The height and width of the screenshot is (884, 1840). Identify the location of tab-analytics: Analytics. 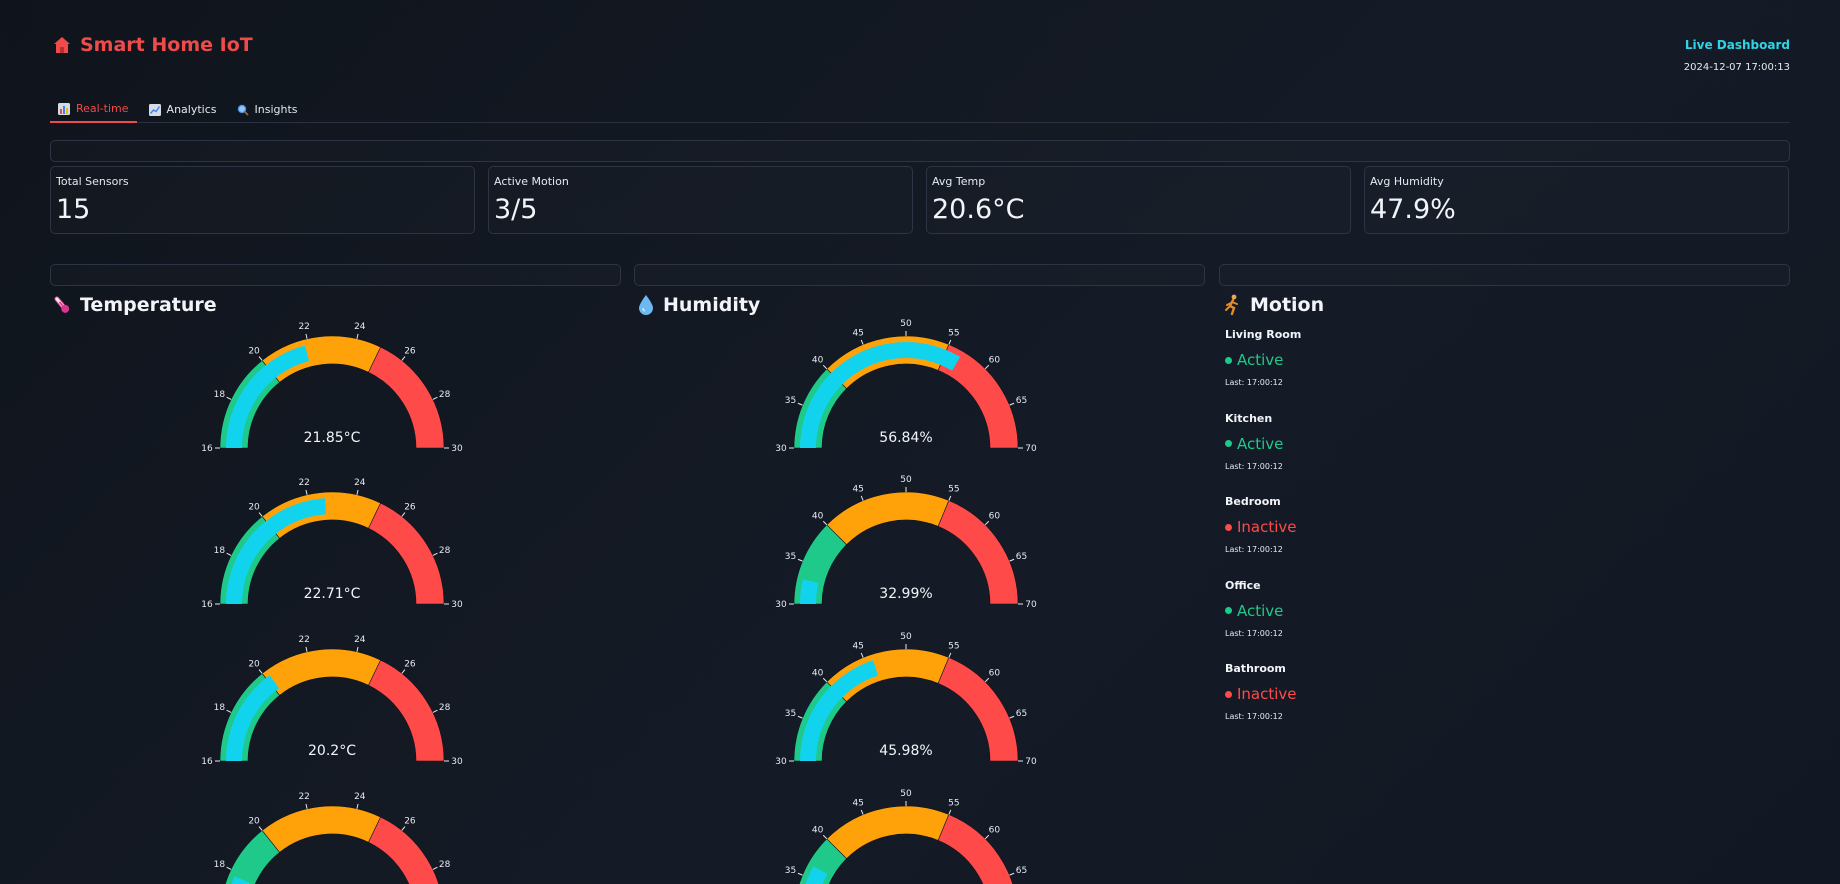
(183, 109).